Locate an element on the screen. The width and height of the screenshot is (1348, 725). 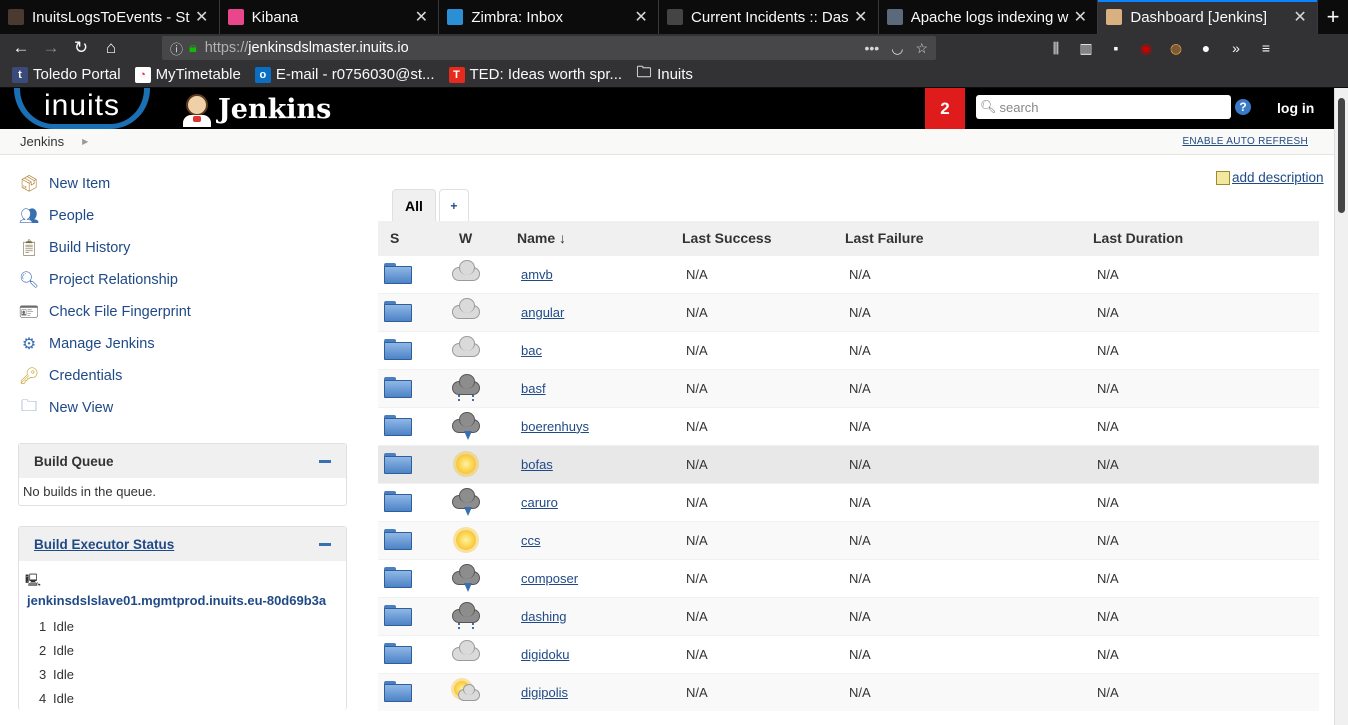
name-cell: ccs is located at coordinates (599, 539).